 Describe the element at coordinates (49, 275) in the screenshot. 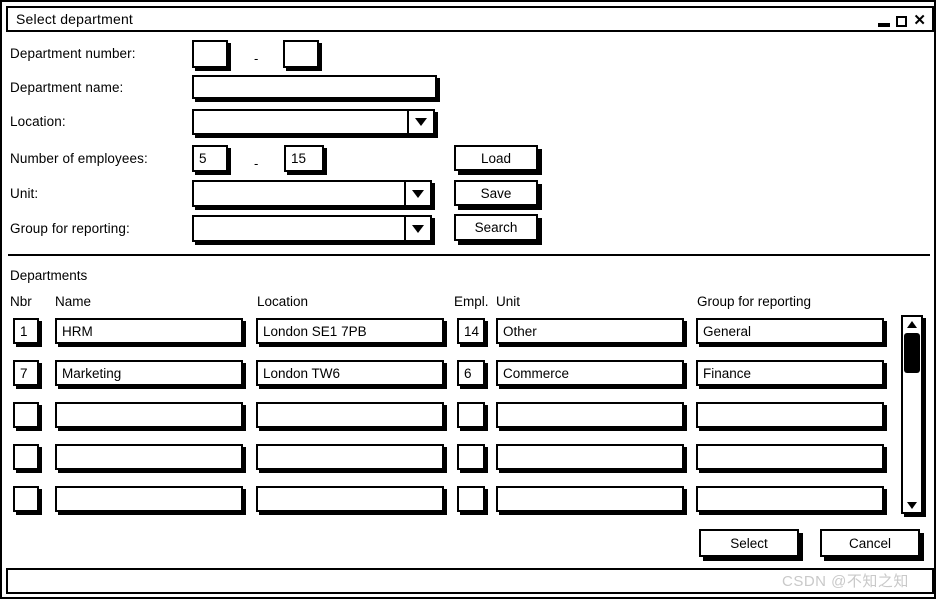

I see `departments-section-title: Departments` at that location.